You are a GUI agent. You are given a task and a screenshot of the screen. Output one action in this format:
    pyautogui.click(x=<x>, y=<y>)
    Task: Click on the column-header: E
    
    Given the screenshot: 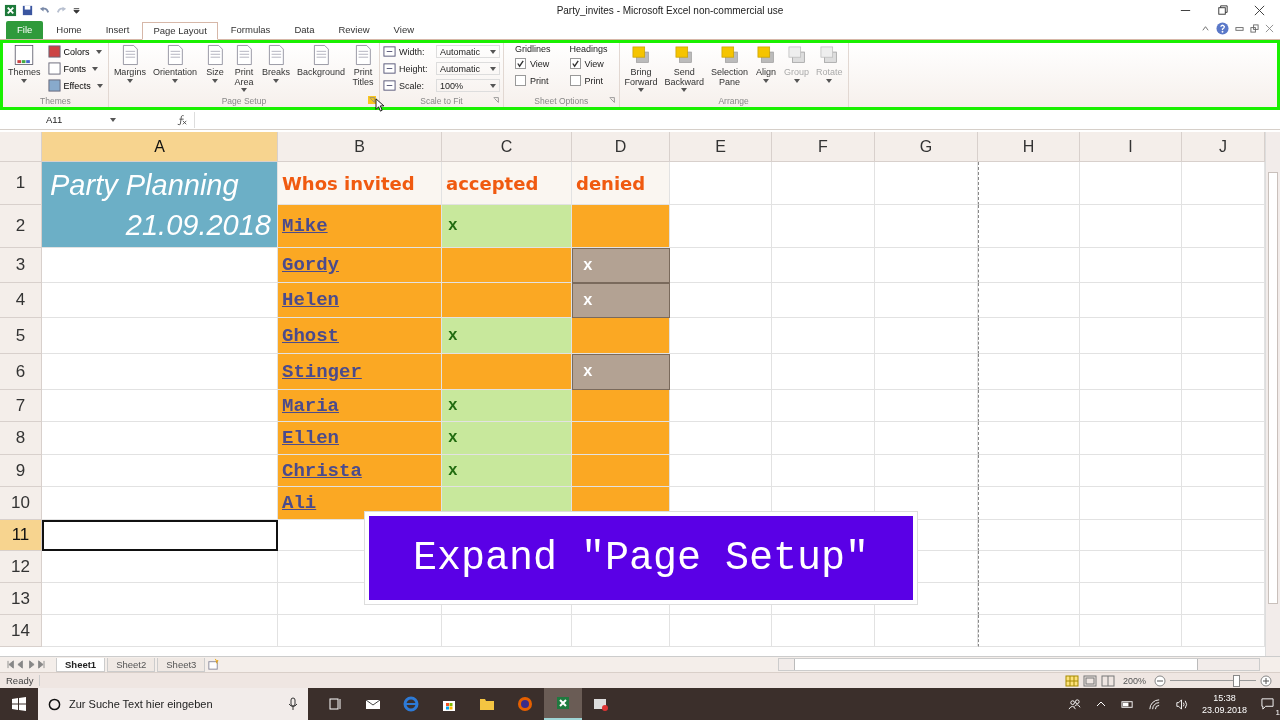 What is the action you would take?
    pyautogui.click(x=721, y=147)
    